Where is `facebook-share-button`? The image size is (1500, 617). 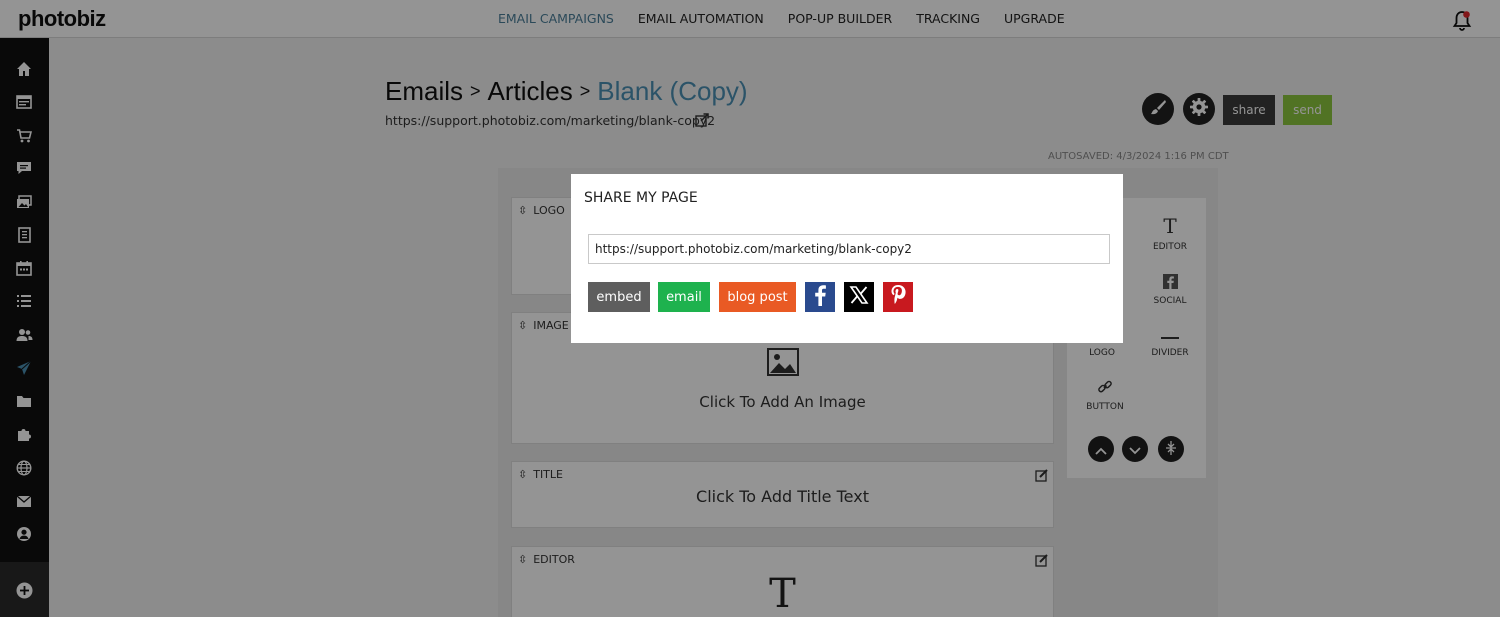 facebook-share-button is located at coordinates (820, 297).